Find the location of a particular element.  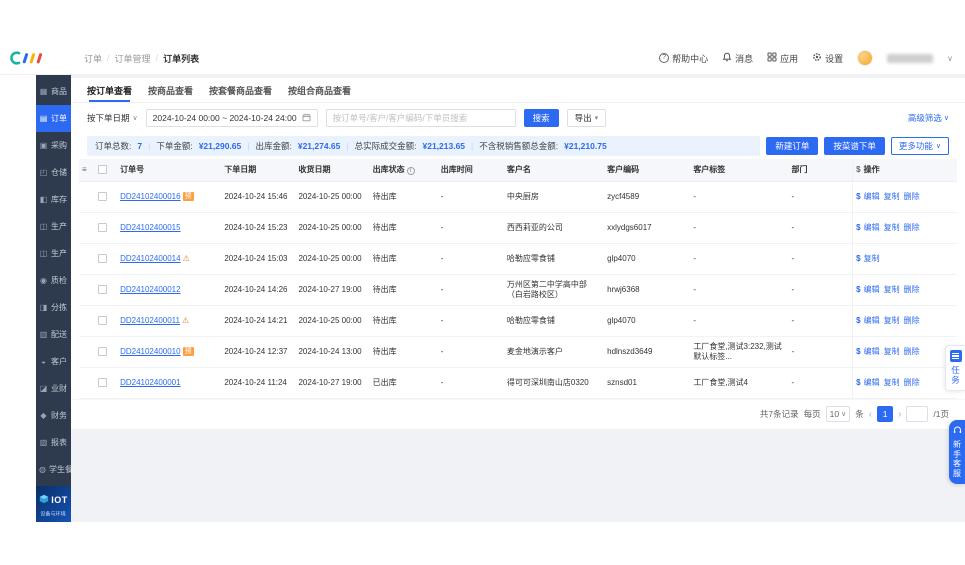

page-size-select: 10 ∨ is located at coordinates (838, 414).